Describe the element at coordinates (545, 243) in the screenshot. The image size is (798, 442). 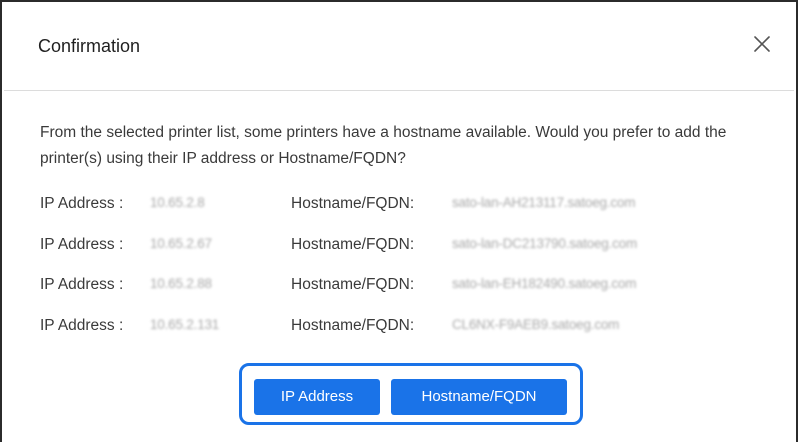
I see `hostname-value: sato-lan-DC213790.satoeg.com` at that location.